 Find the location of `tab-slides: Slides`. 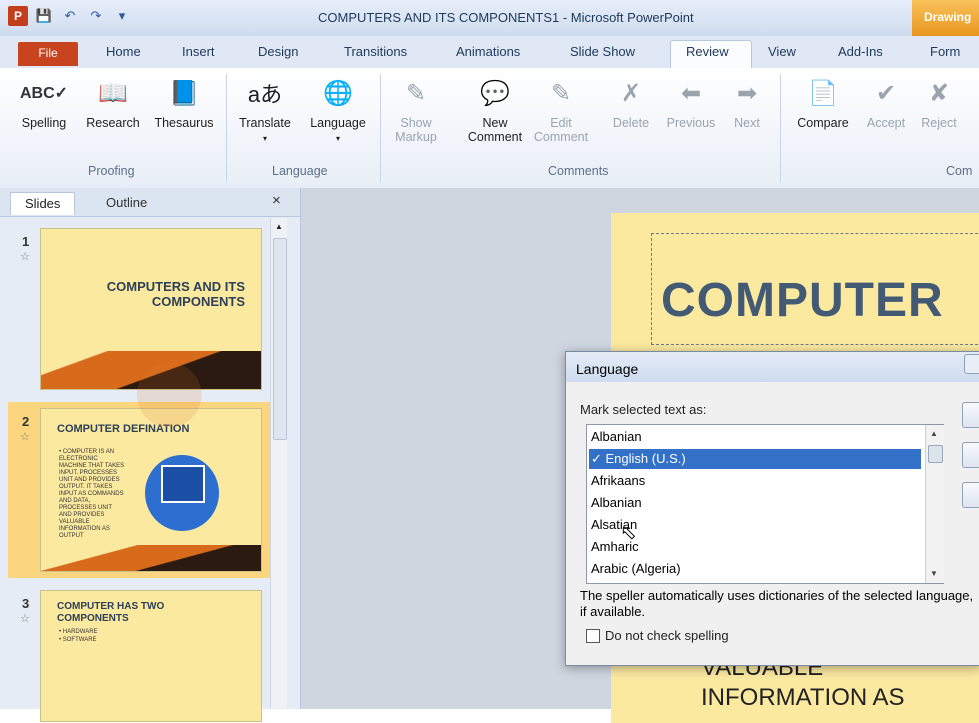

tab-slides: Slides is located at coordinates (43, 203).